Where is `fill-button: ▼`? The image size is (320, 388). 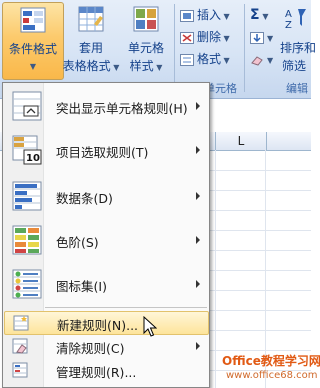 fill-button: ▼ is located at coordinates (261, 37).